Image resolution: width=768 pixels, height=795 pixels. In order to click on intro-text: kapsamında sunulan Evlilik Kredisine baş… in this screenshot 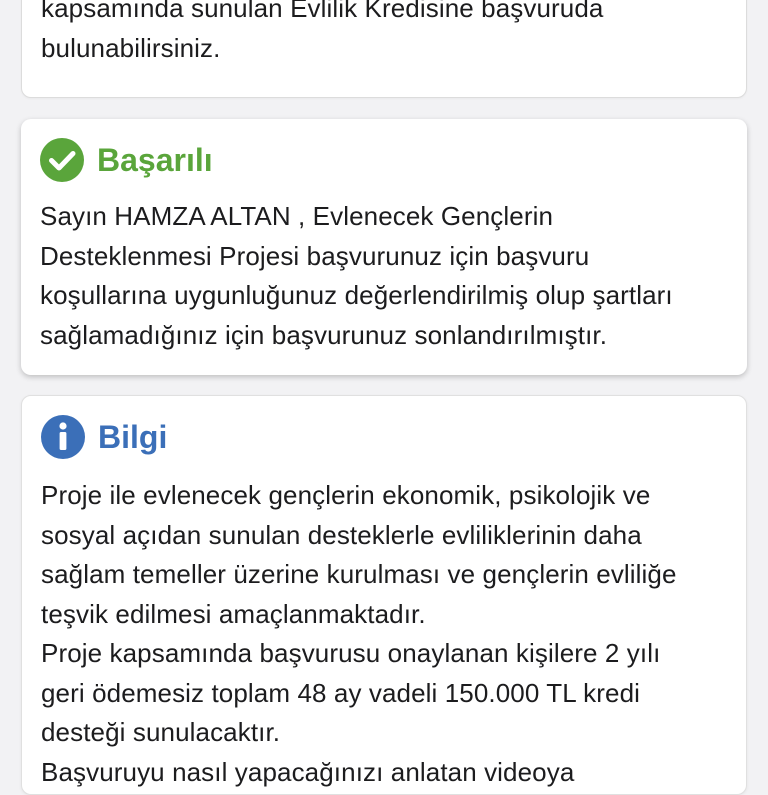, I will do `click(384, 34)`.